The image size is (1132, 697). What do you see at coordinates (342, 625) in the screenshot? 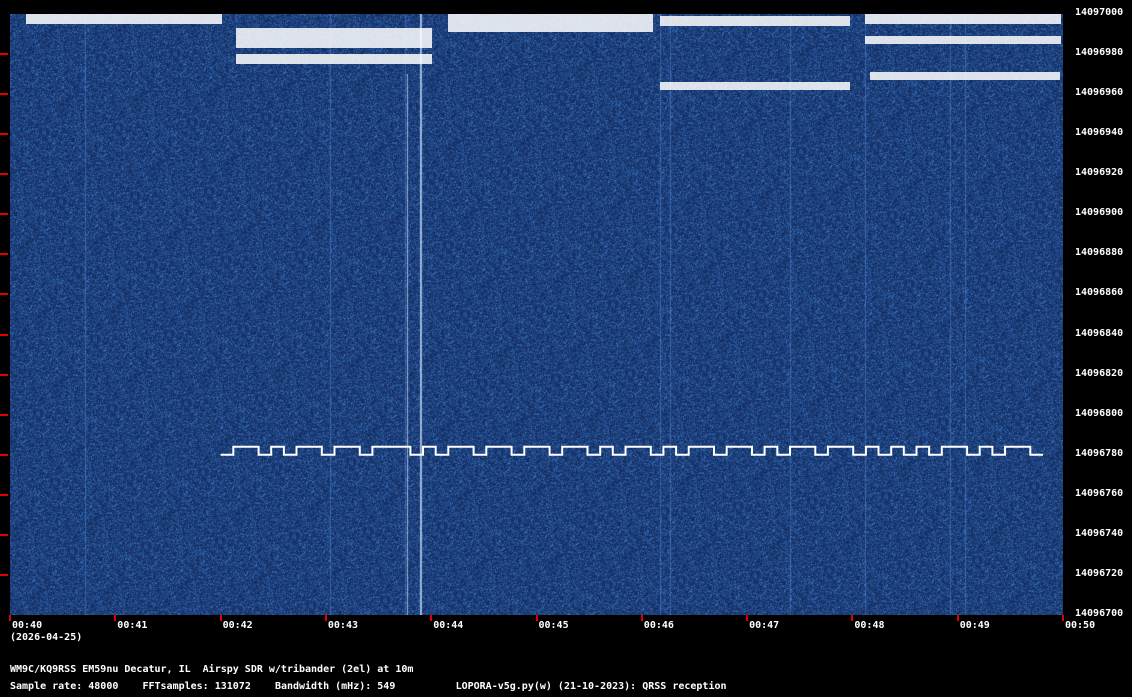
I see `x-tick-label: 00:43` at bounding box center [342, 625].